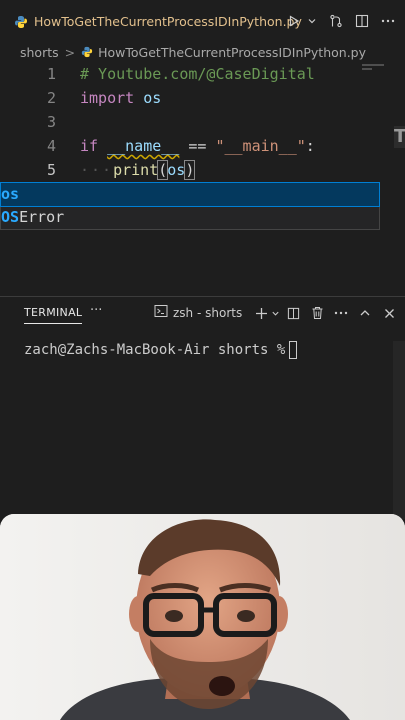  I want to click on code-dunder-name: __name__, so click(143, 146).